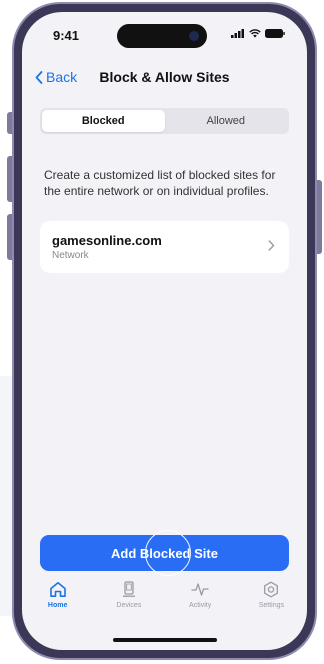 The image size is (324, 664). What do you see at coordinates (237, 33) in the screenshot?
I see `signal-icon` at bounding box center [237, 33].